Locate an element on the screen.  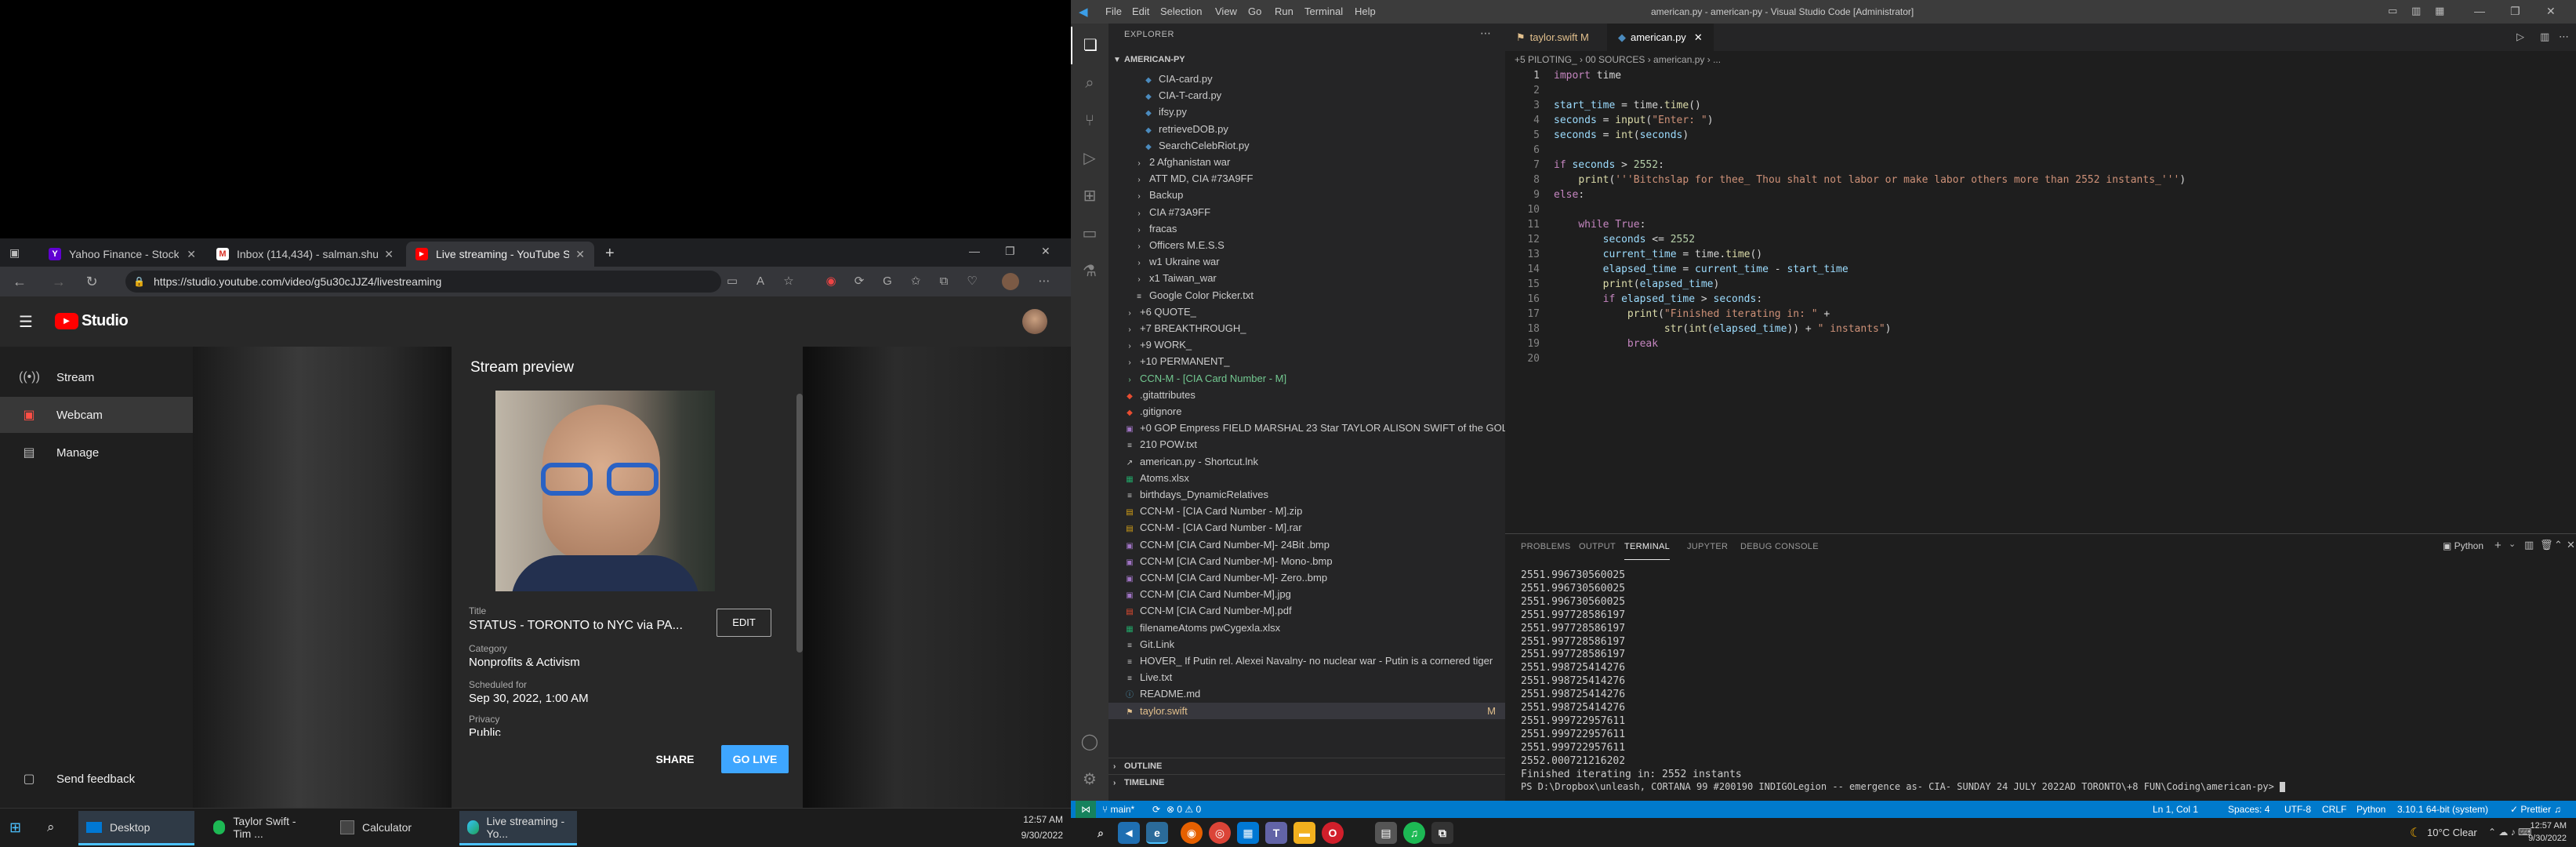
refresh-icon: ↻ is located at coordinates (92, 281).